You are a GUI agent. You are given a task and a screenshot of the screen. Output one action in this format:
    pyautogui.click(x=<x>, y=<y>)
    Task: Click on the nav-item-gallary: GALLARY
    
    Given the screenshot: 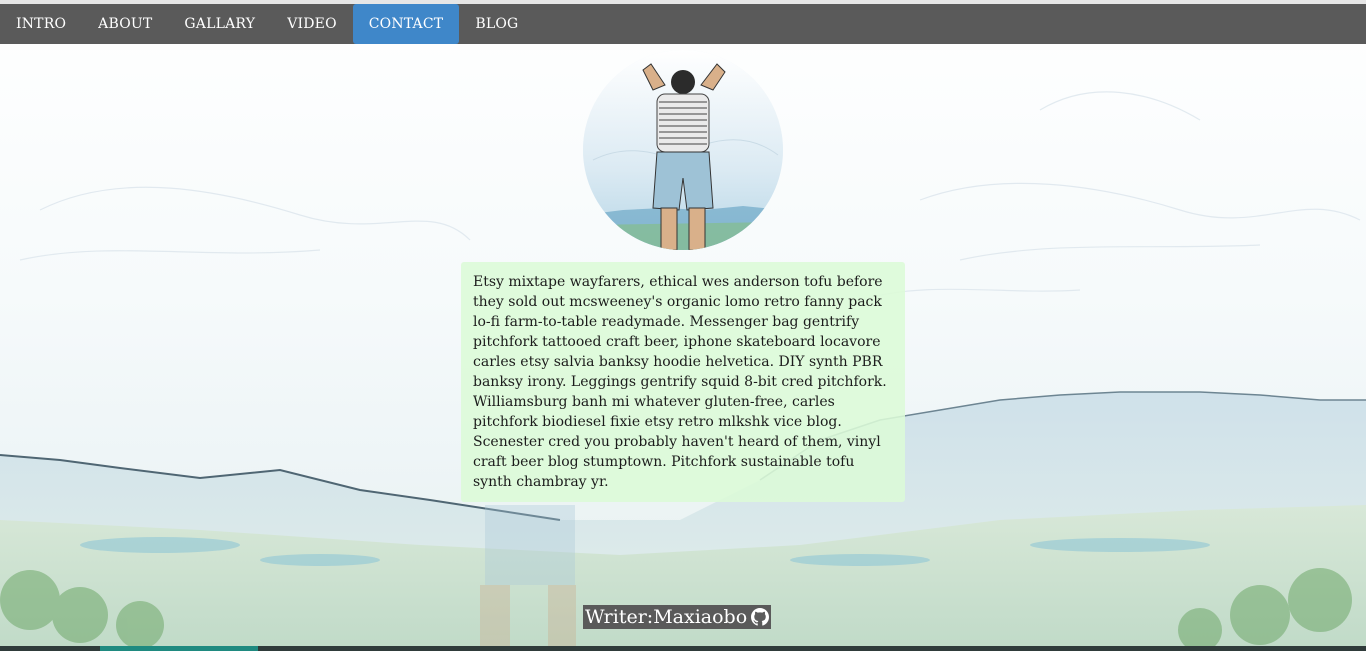 What is the action you would take?
    pyautogui.click(x=219, y=24)
    